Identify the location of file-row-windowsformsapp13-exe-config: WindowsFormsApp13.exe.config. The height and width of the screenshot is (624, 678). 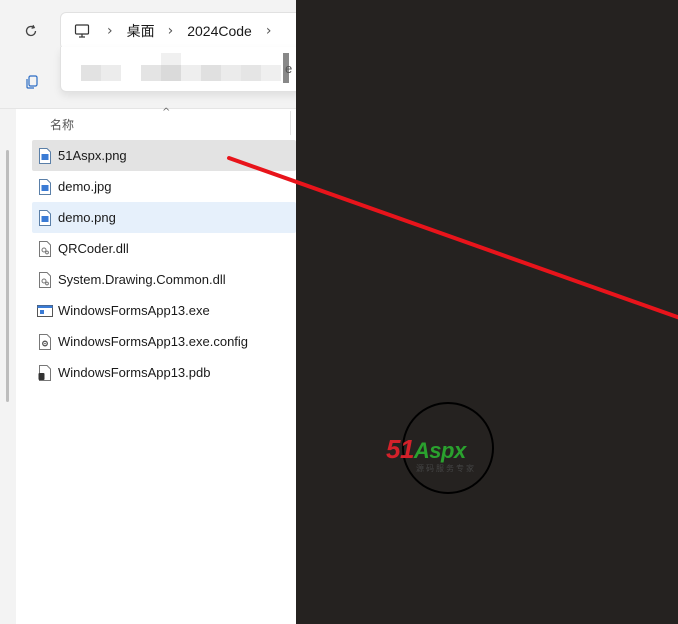
(164, 341).